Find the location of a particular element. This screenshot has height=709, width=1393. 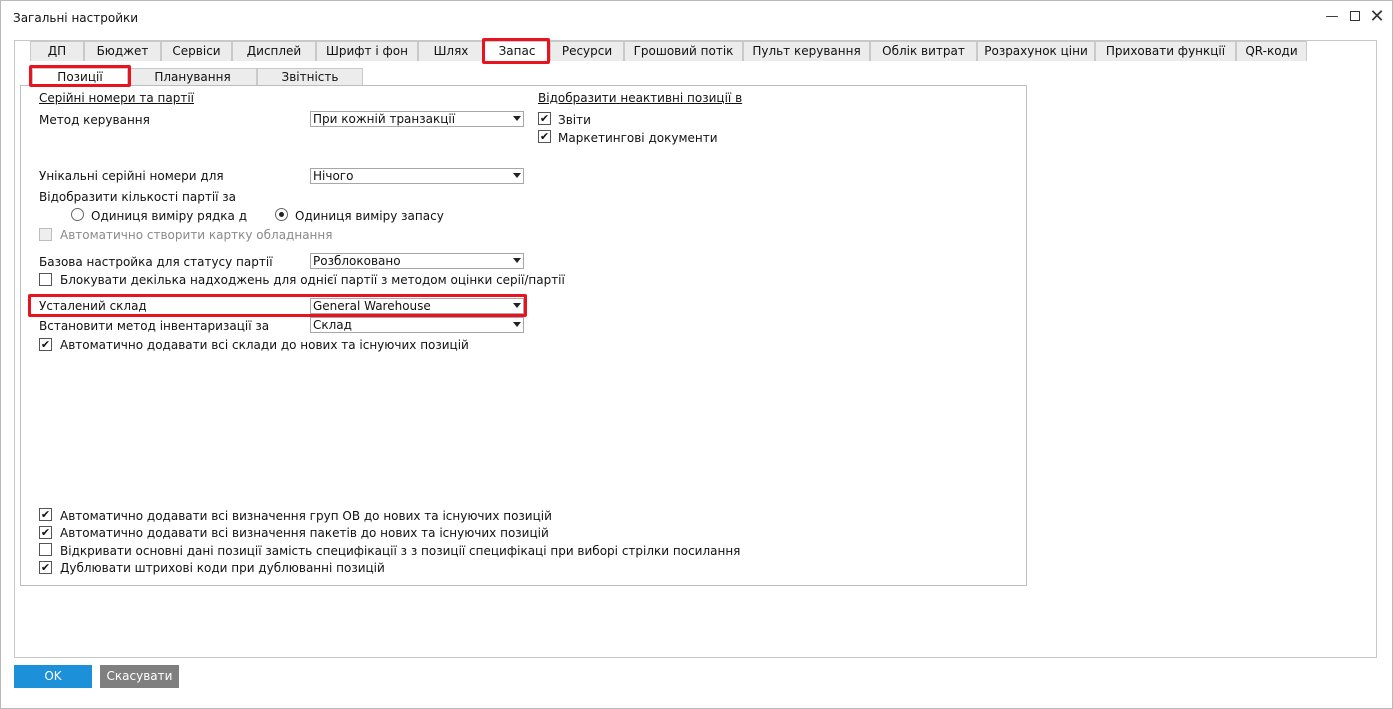

tab-cost-accounting: Облік витрат is located at coordinates (923, 51).